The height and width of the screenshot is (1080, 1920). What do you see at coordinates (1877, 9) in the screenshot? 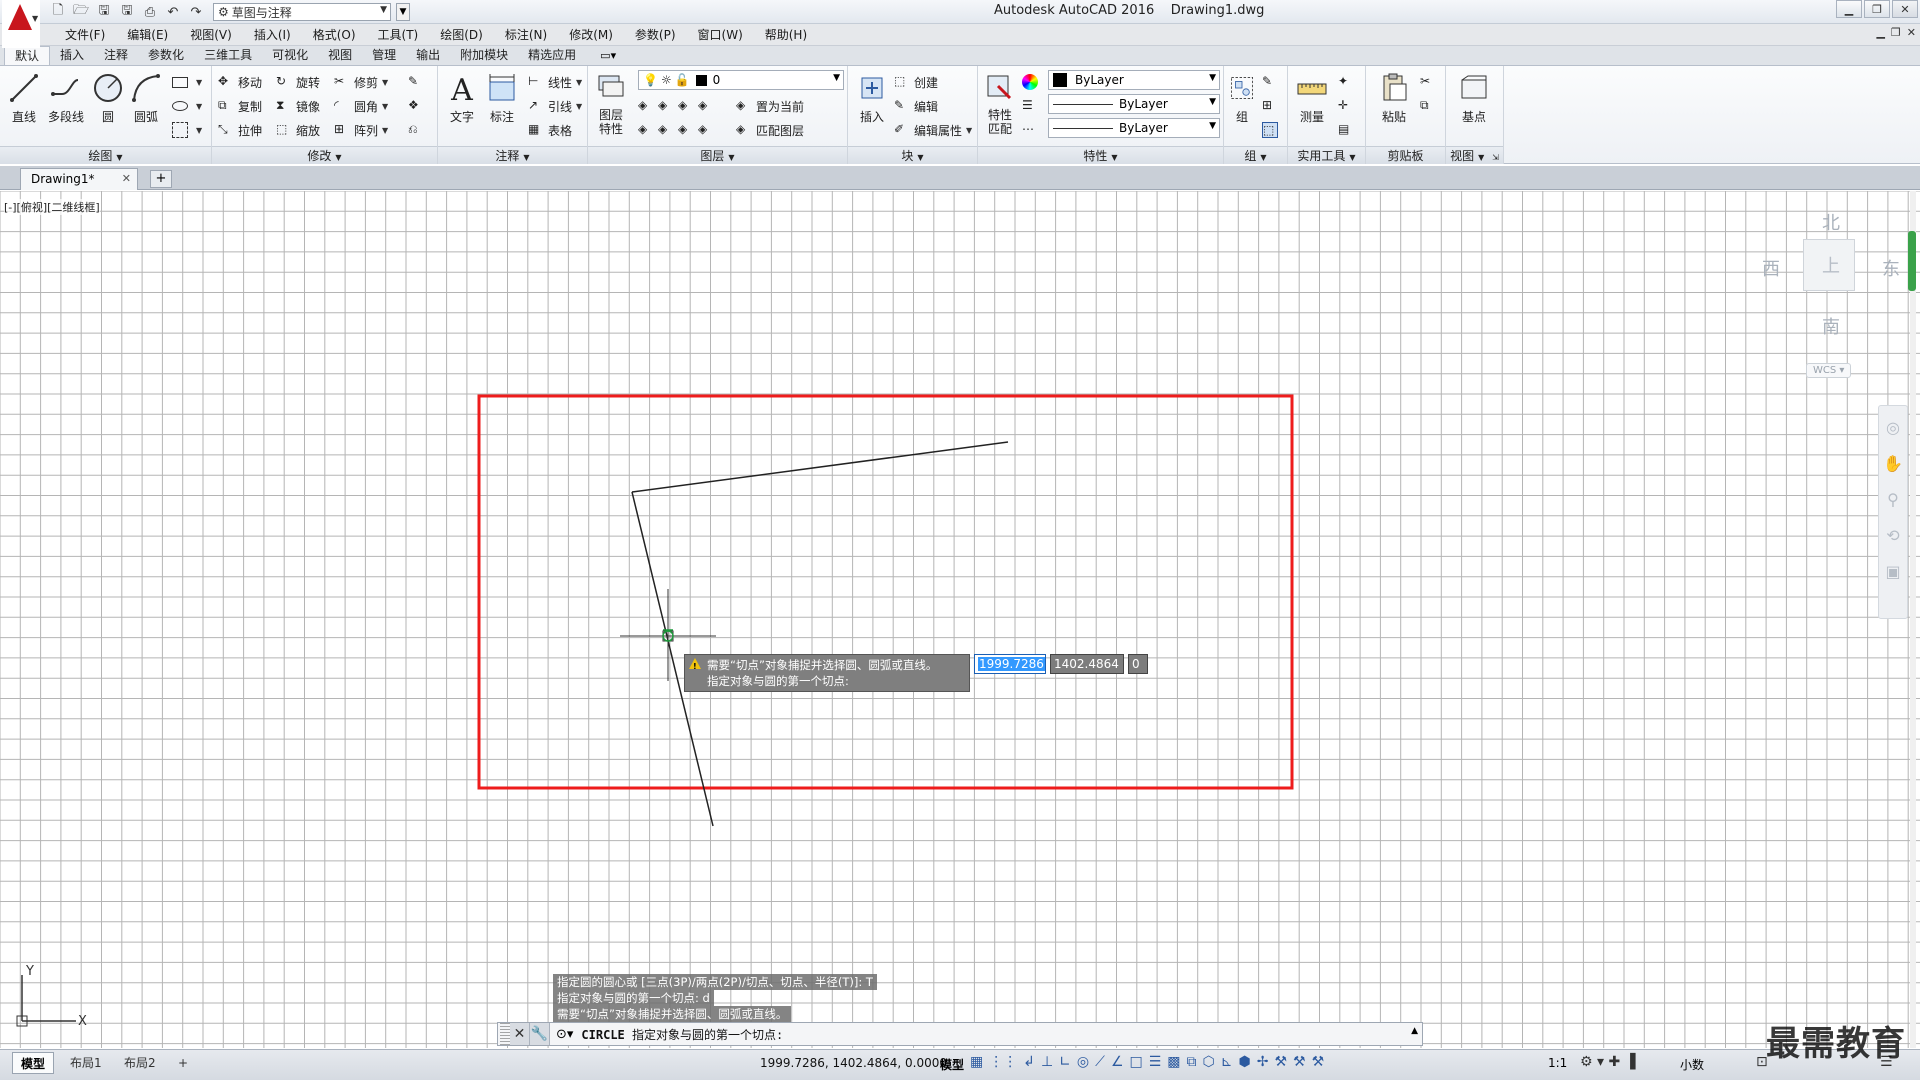
I see `restore-button: ❐` at bounding box center [1877, 9].